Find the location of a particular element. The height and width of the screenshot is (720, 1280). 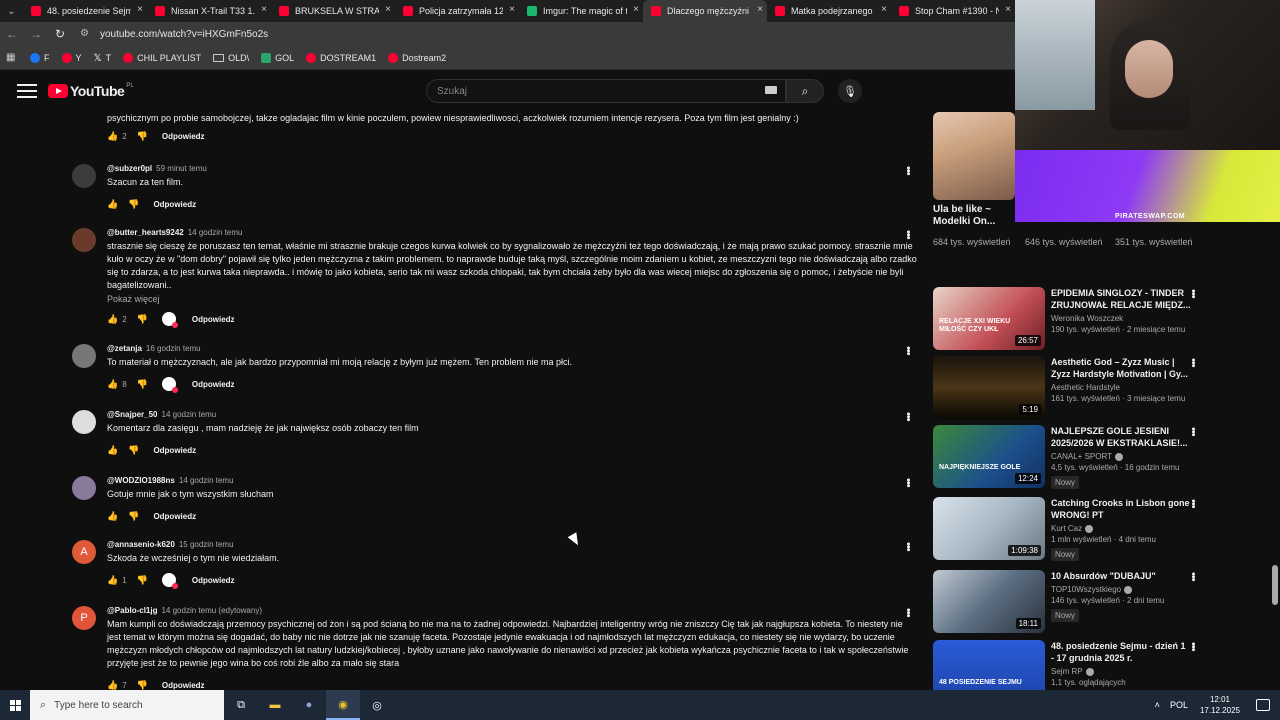

bookmark-item: OLD\ is located at coordinates (231, 58).